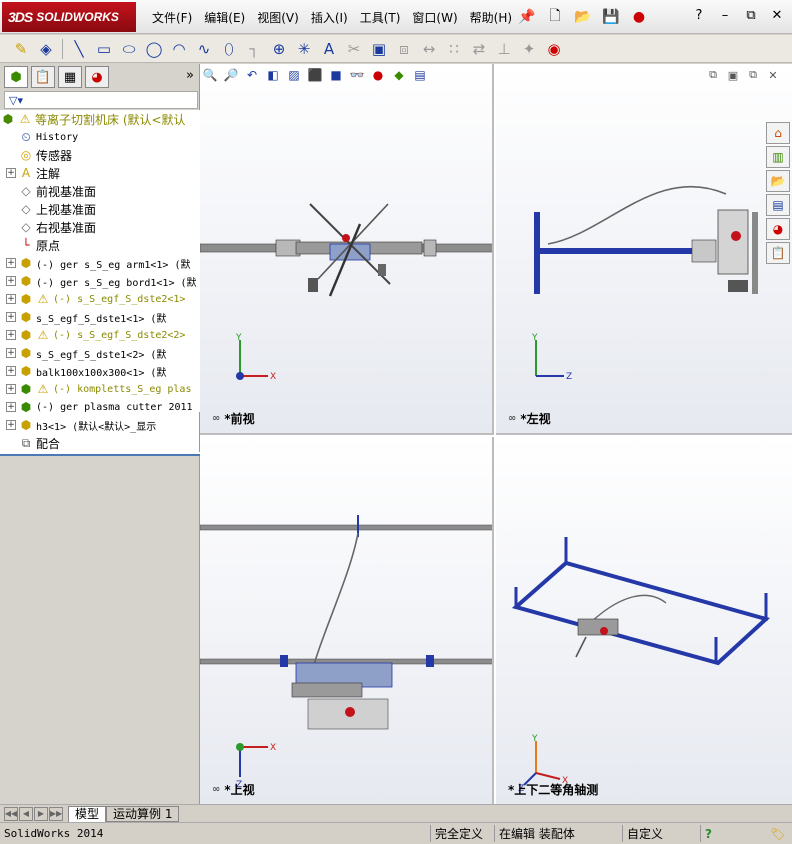 The height and width of the screenshot is (844, 792). I want to click on previous-view-icon: ↶, so click(252, 75).